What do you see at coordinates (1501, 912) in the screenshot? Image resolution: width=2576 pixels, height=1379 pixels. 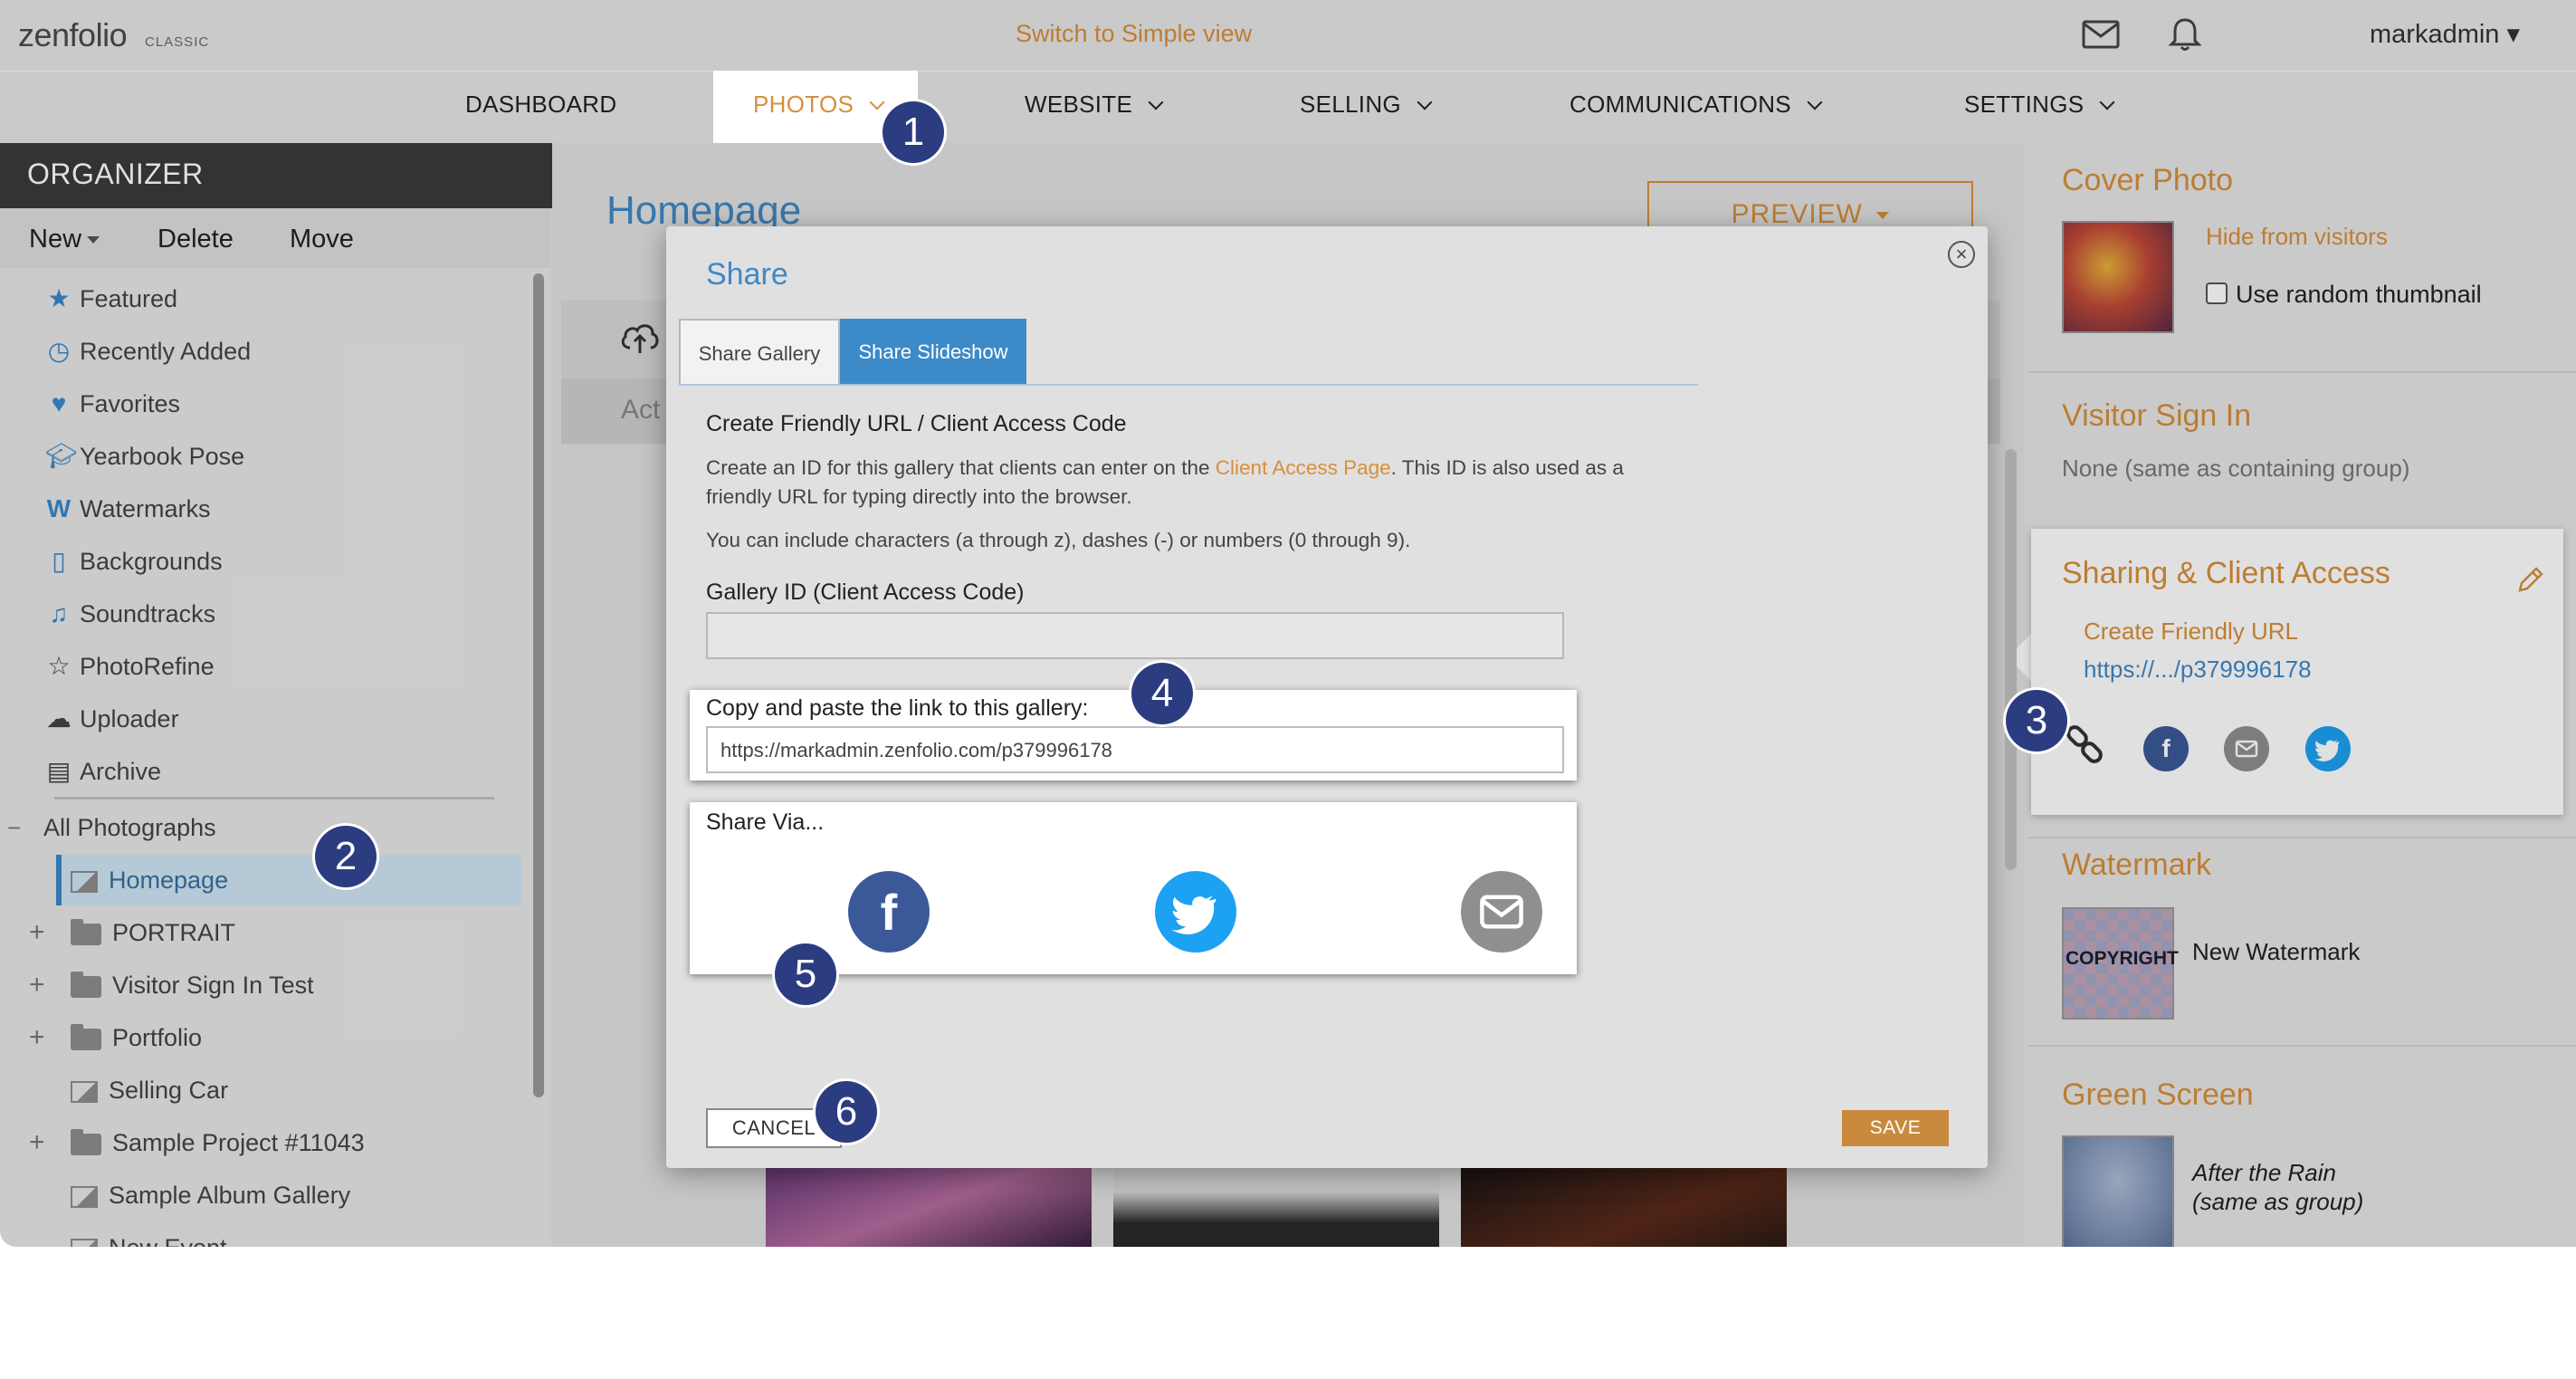 I see `email-share-icon` at bounding box center [1501, 912].